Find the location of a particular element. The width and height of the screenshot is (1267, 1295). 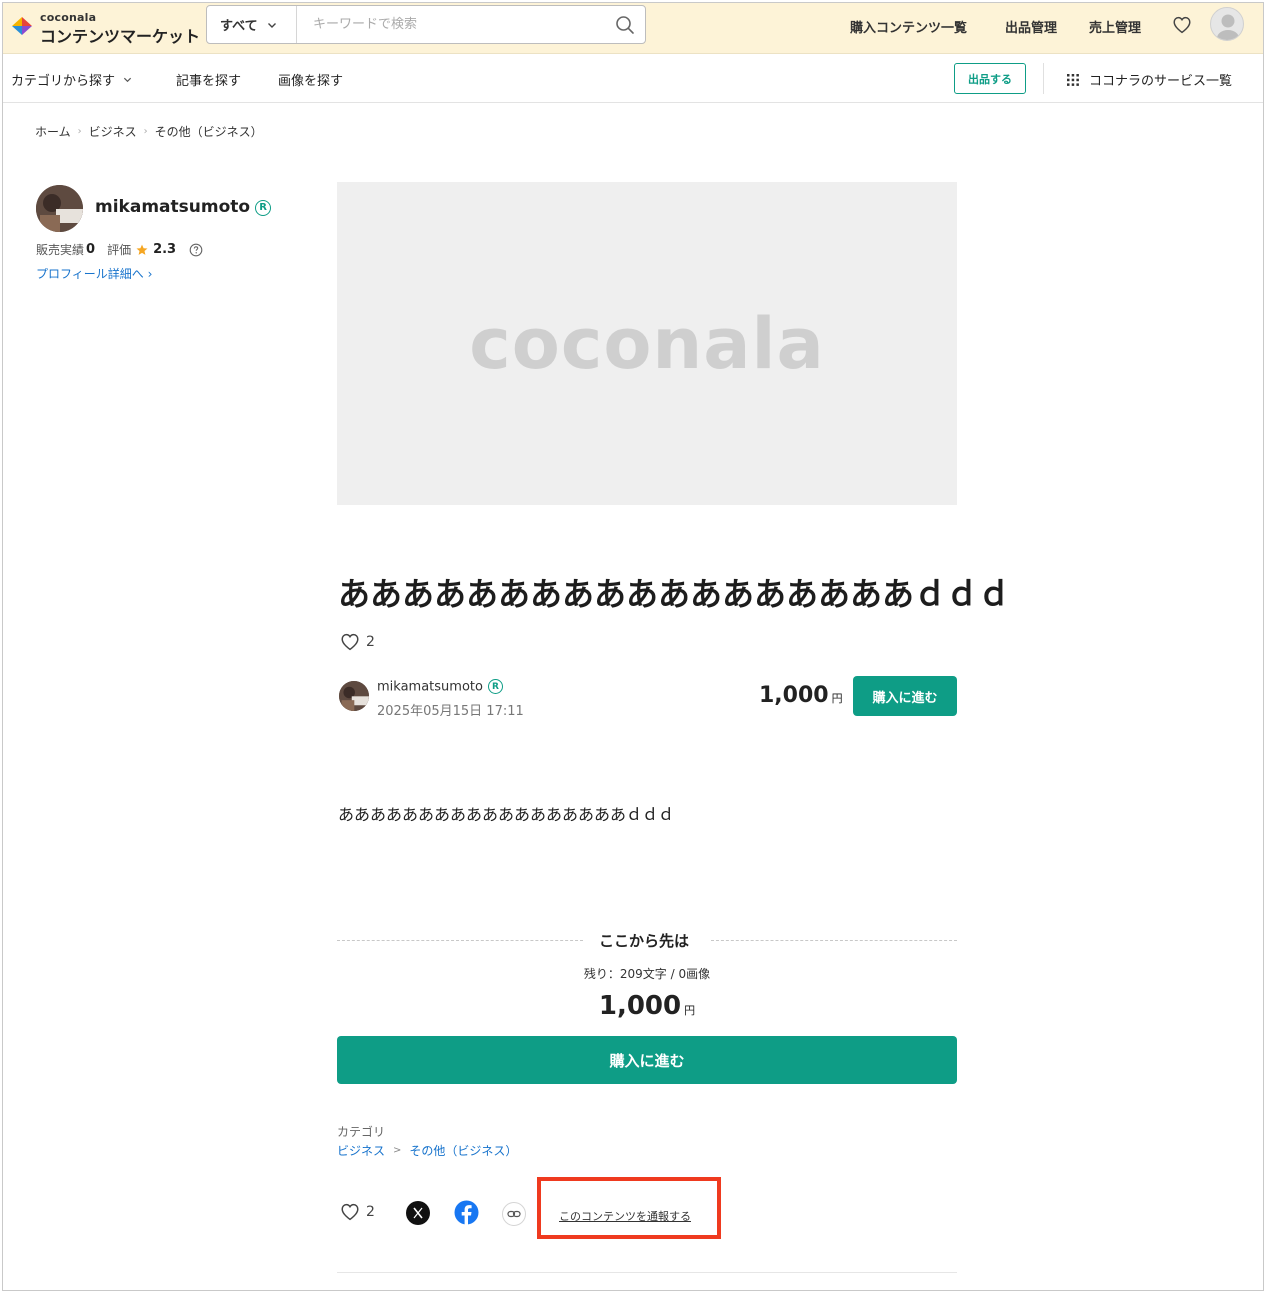

paywall-divider-left is located at coordinates (460, 940).